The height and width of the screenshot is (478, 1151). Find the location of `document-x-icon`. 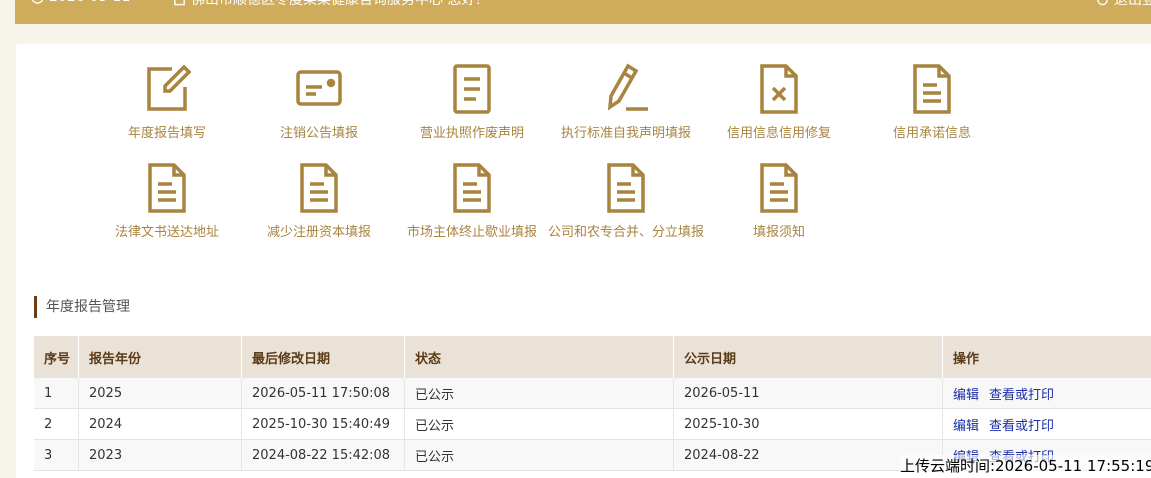

document-x-icon is located at coordinates (779, 89).